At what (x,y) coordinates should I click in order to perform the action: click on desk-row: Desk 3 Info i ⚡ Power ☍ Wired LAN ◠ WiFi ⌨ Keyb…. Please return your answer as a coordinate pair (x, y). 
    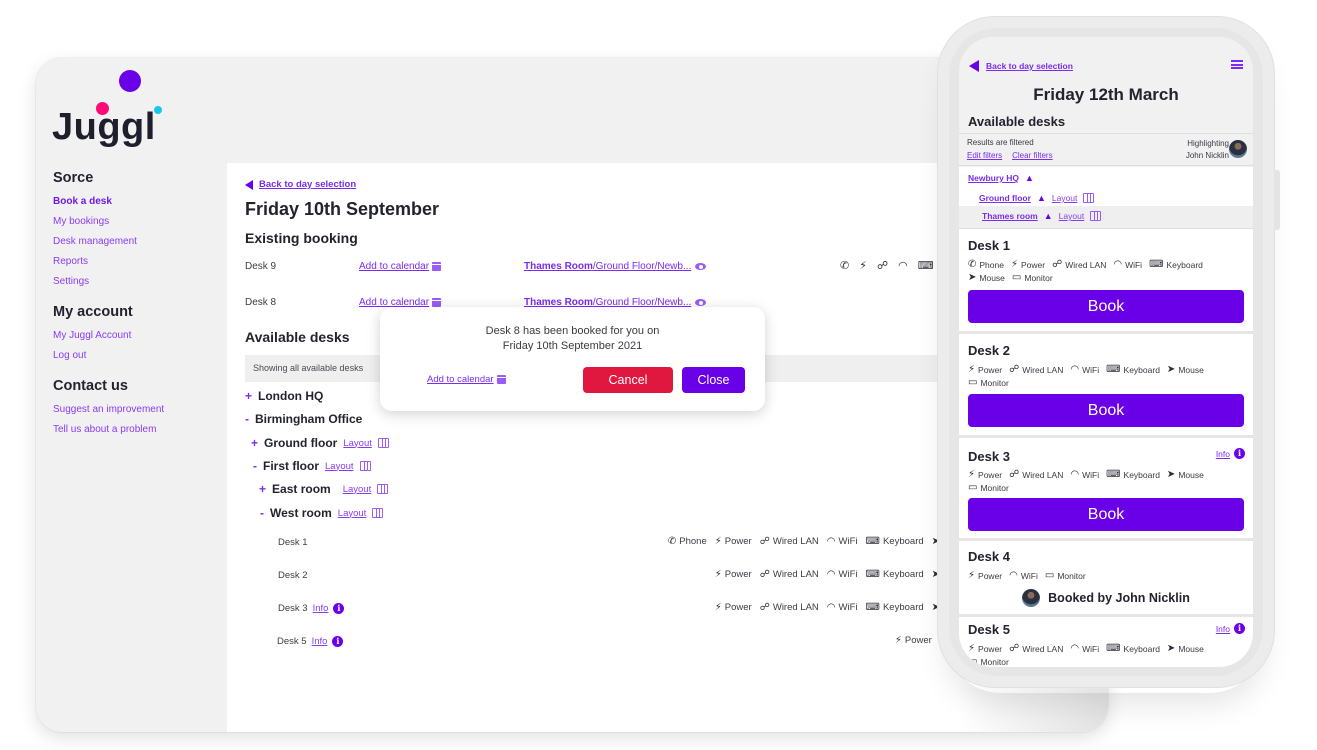
    Looking at the image, I should click on (633, 609).